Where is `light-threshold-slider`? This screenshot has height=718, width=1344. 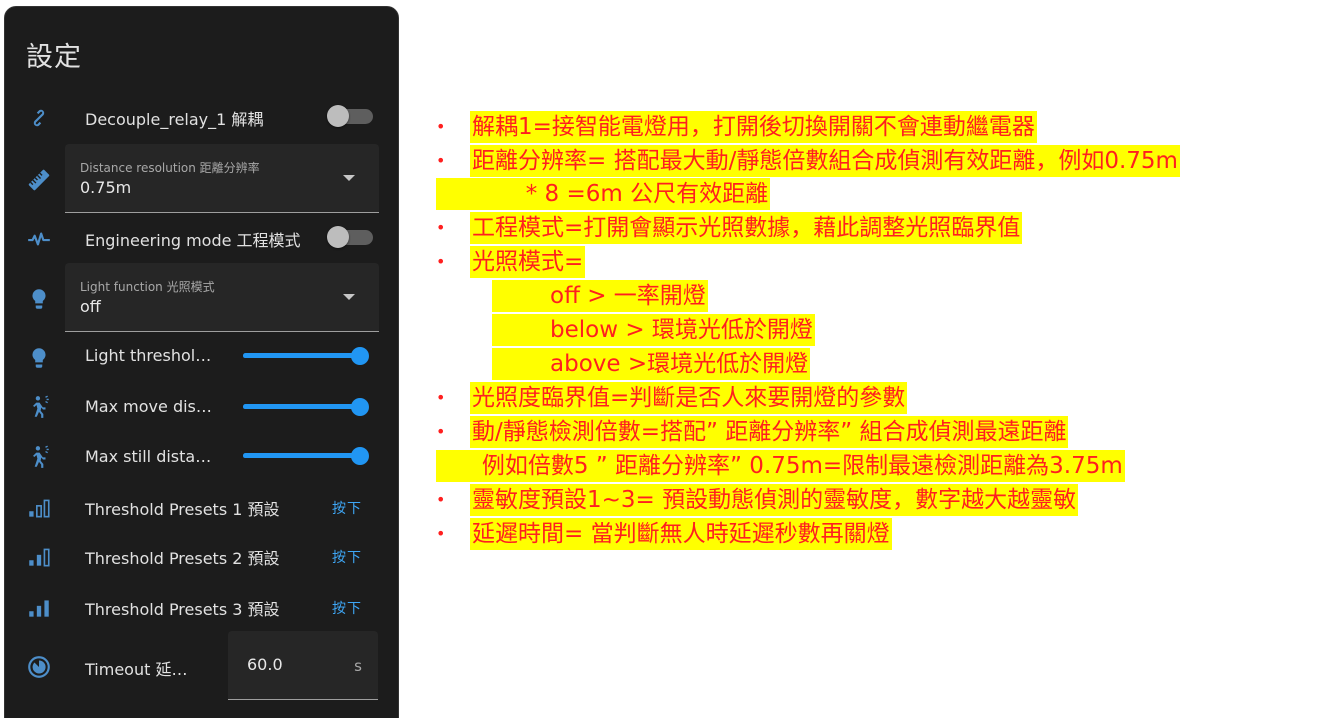 light-threshold-slider is located at coordinates (306, 356).